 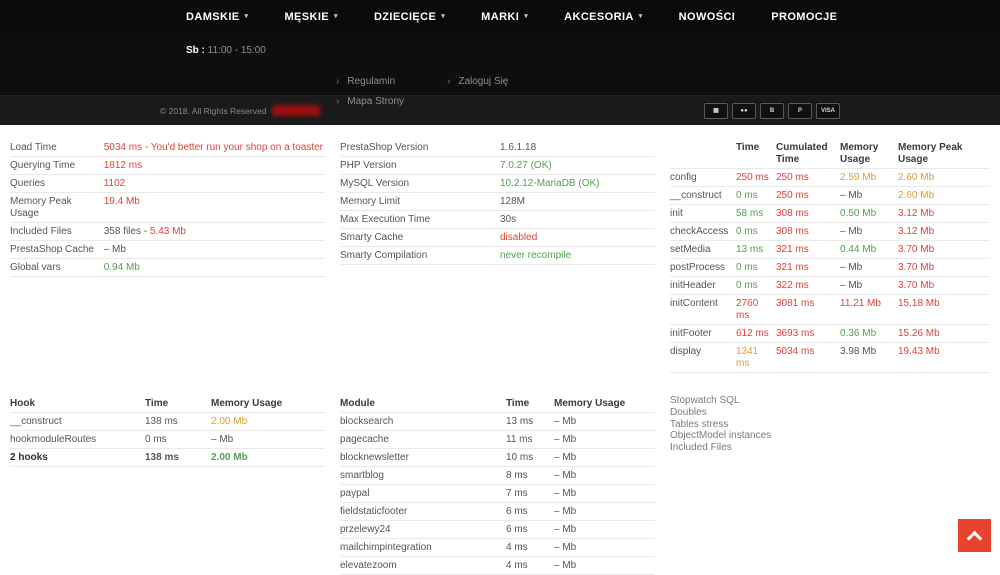 What do you see at coordinates (423, 404) in the screenshot?
I see `column-header: Module` at bounding box center [423, 404].